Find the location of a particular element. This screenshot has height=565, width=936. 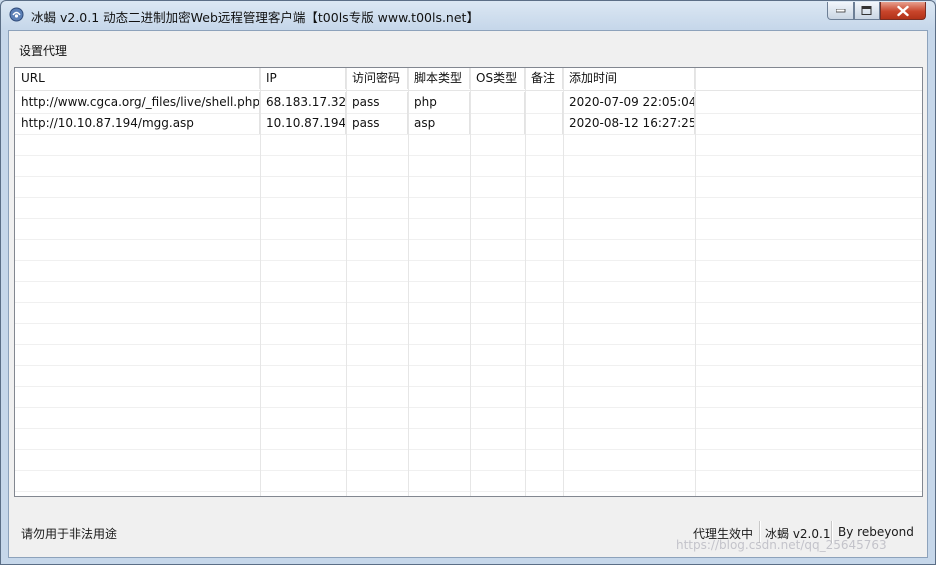

proxy-status-text: 代理生效中 is located at coordinates (723, 534).